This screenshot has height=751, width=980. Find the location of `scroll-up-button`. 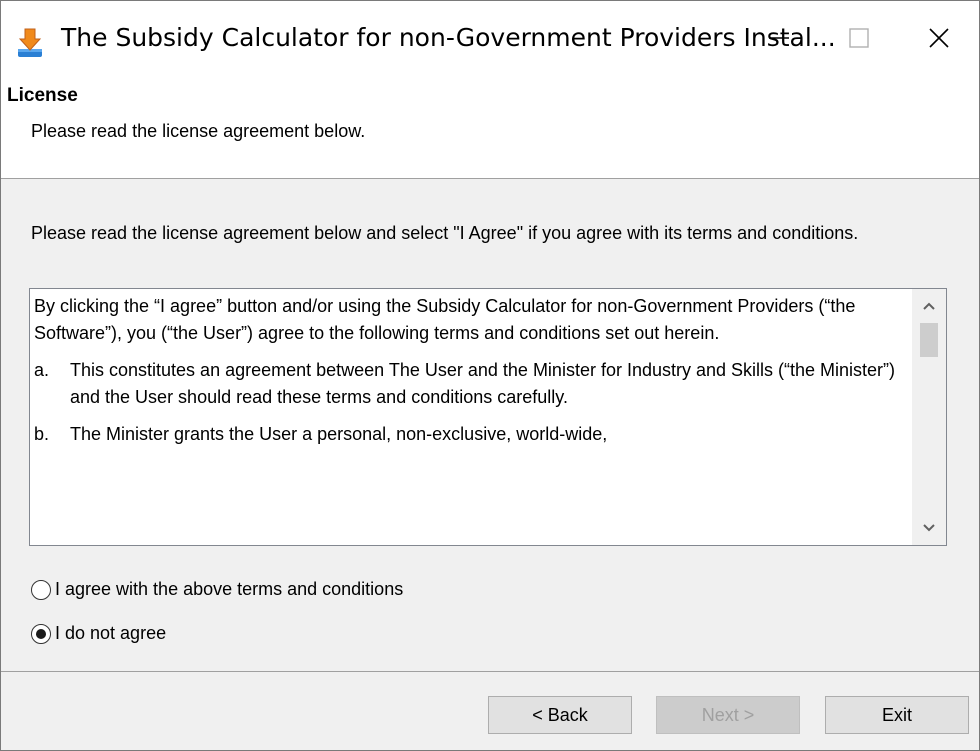

scroll-up-button is located at coordinates (929, 306).